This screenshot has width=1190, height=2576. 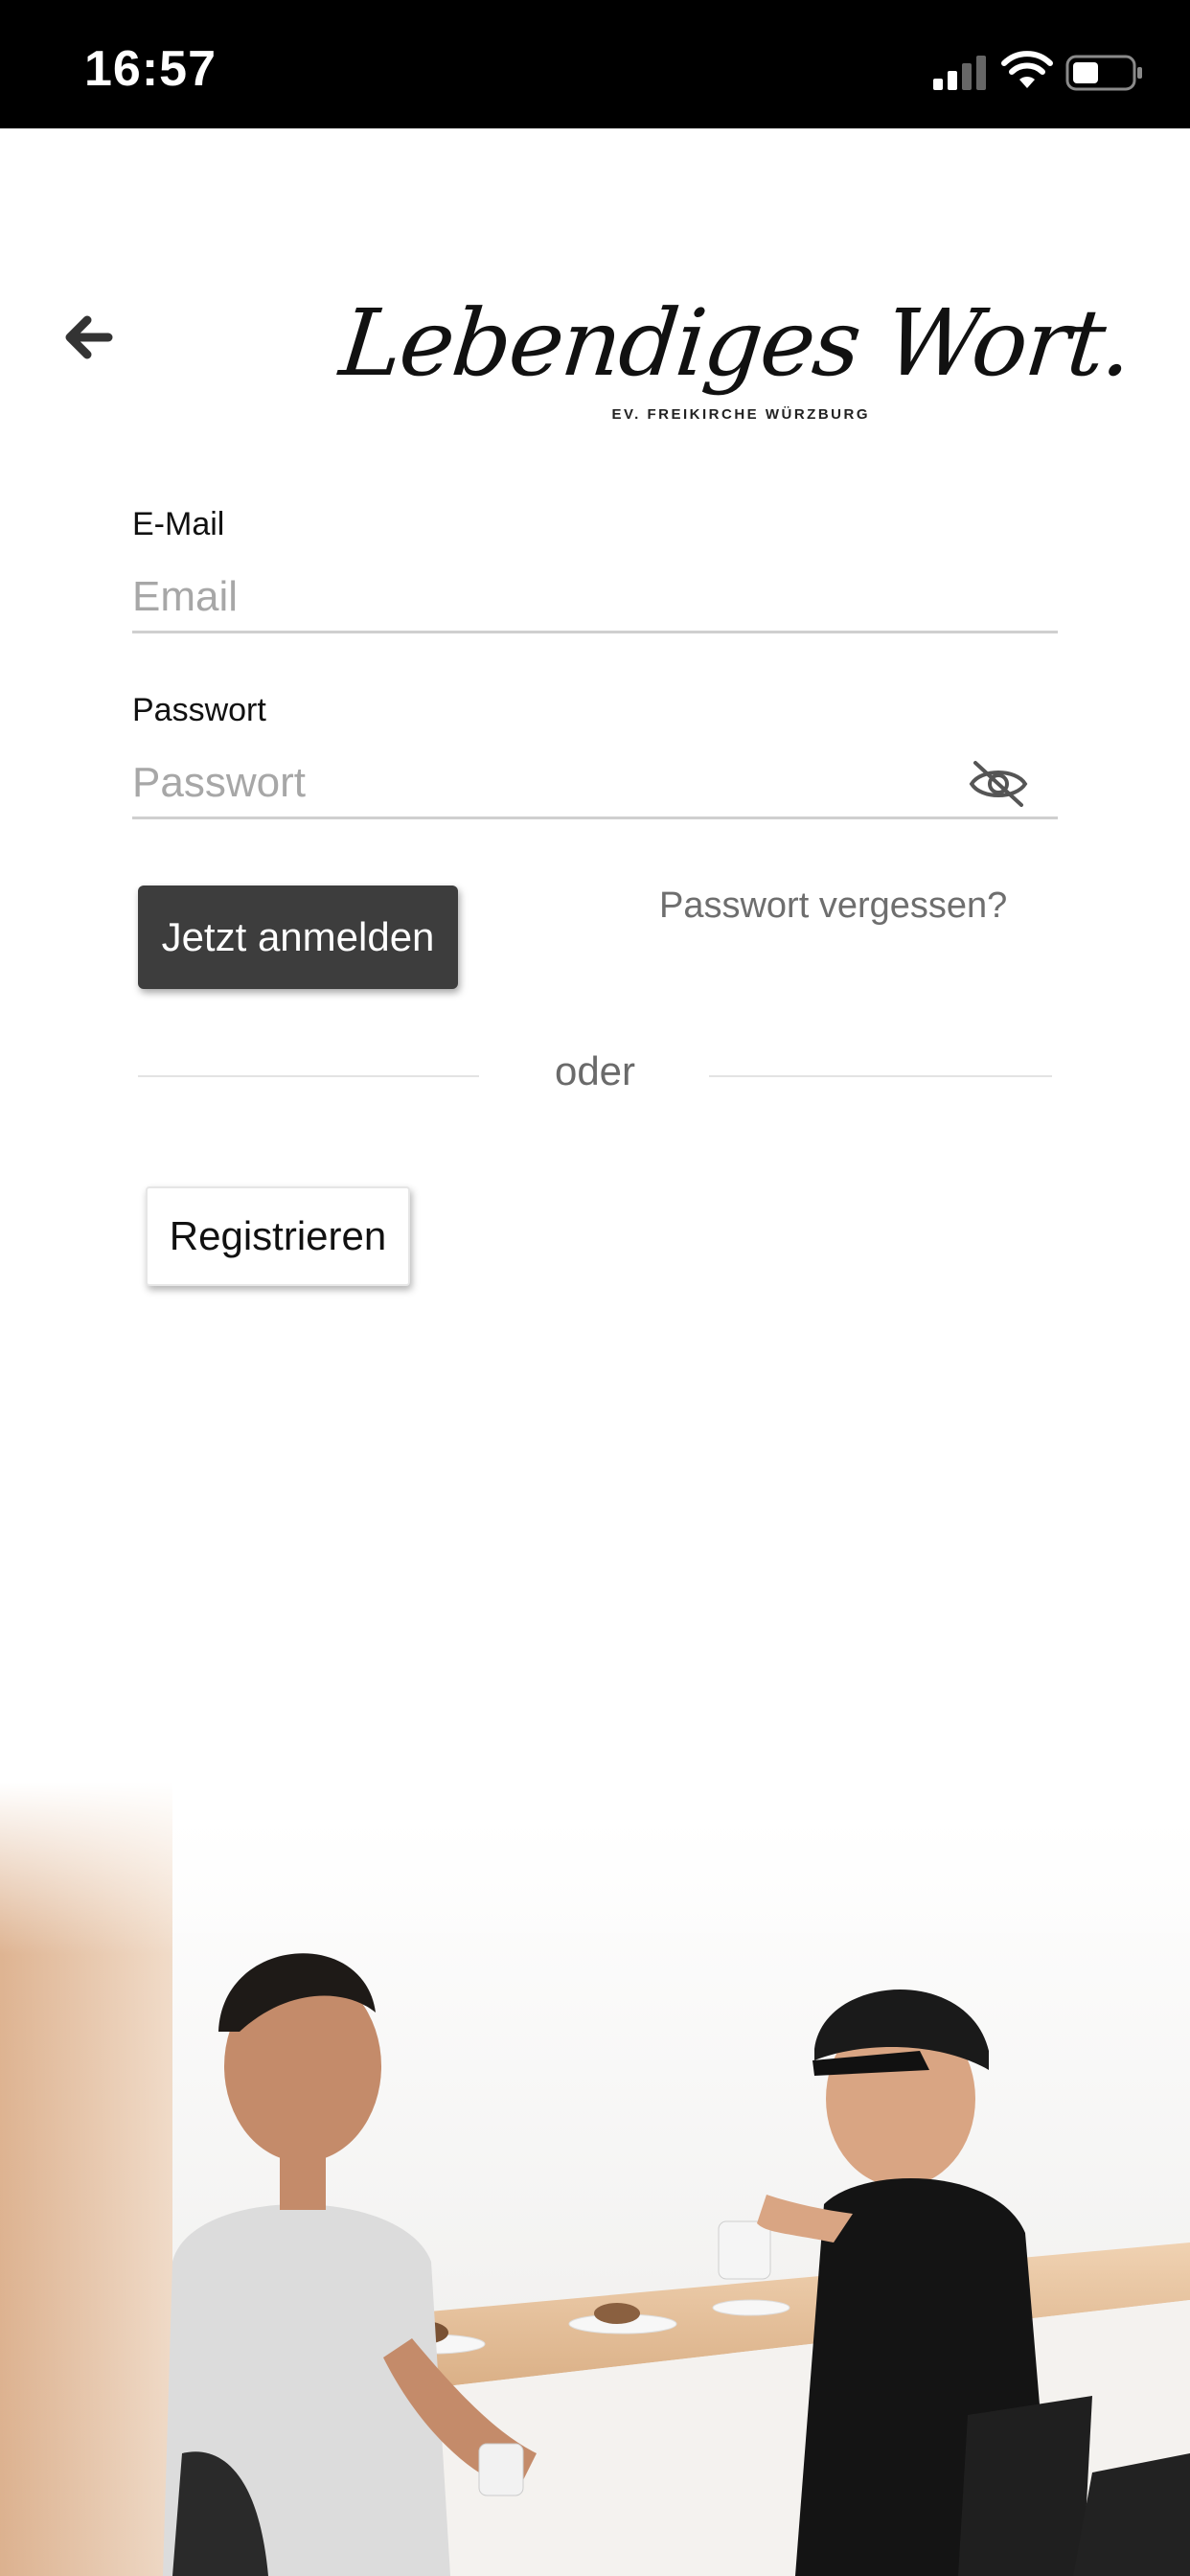 What do you see at coordinates (999, 784) in the screenshot?
I see `eye-off-icon` at bounding box center [999, 784].